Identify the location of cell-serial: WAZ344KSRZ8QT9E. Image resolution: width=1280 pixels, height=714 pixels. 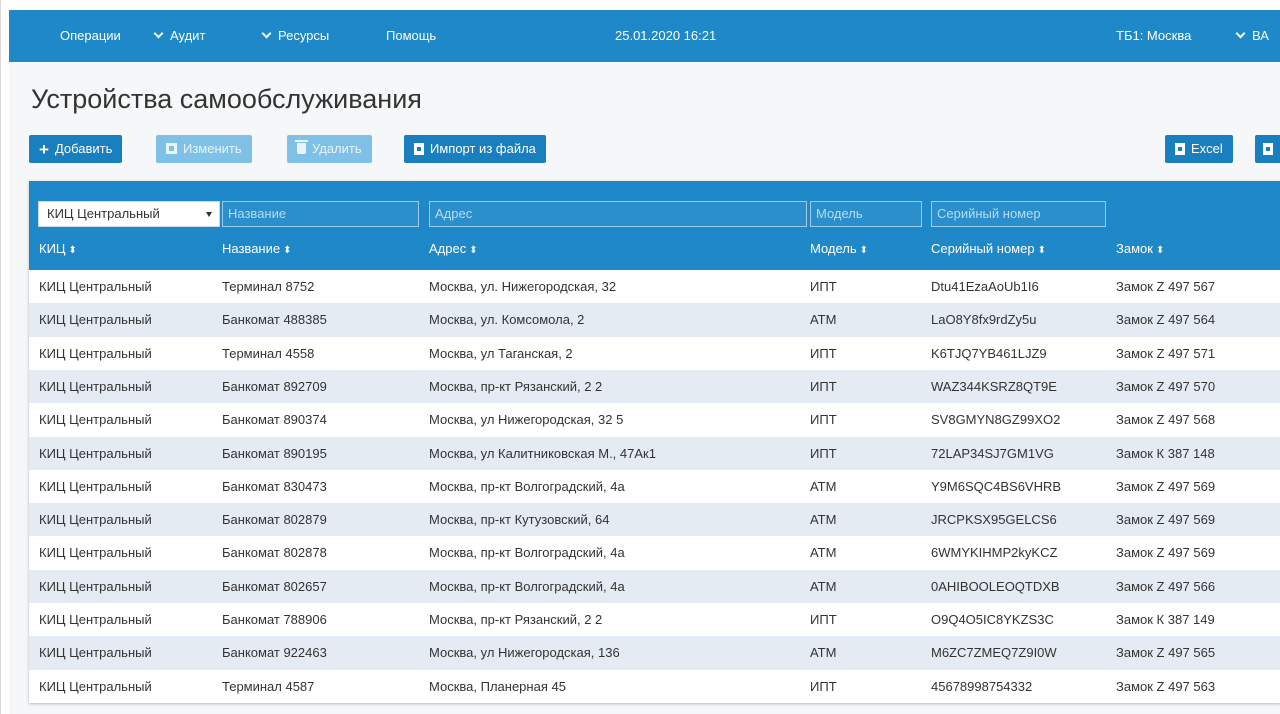
(994, 386).